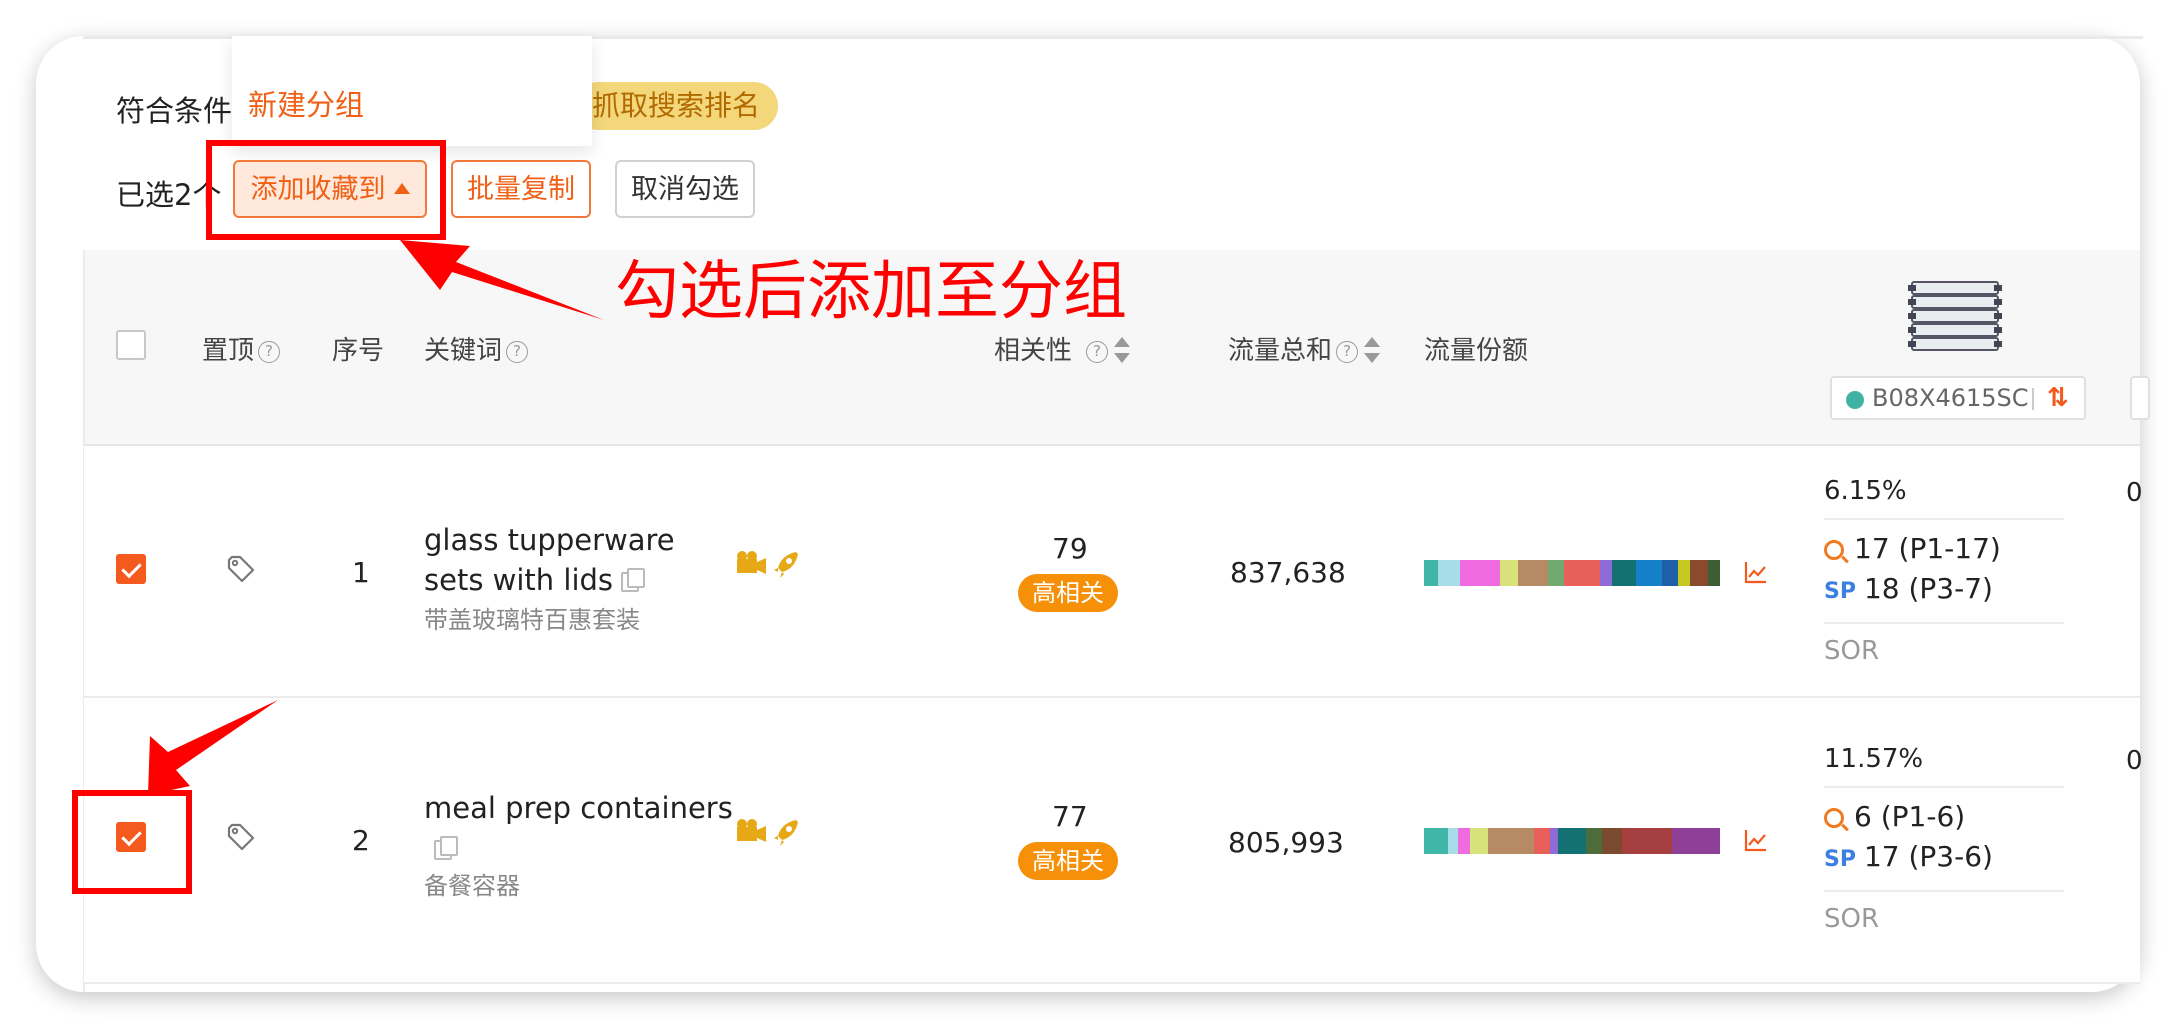 This screenshot has height=1028, width=2176. What do you see at coordinates (376, 517) in the screenshot?
I see `annotation-arrows` at bounding box center [376, 517].